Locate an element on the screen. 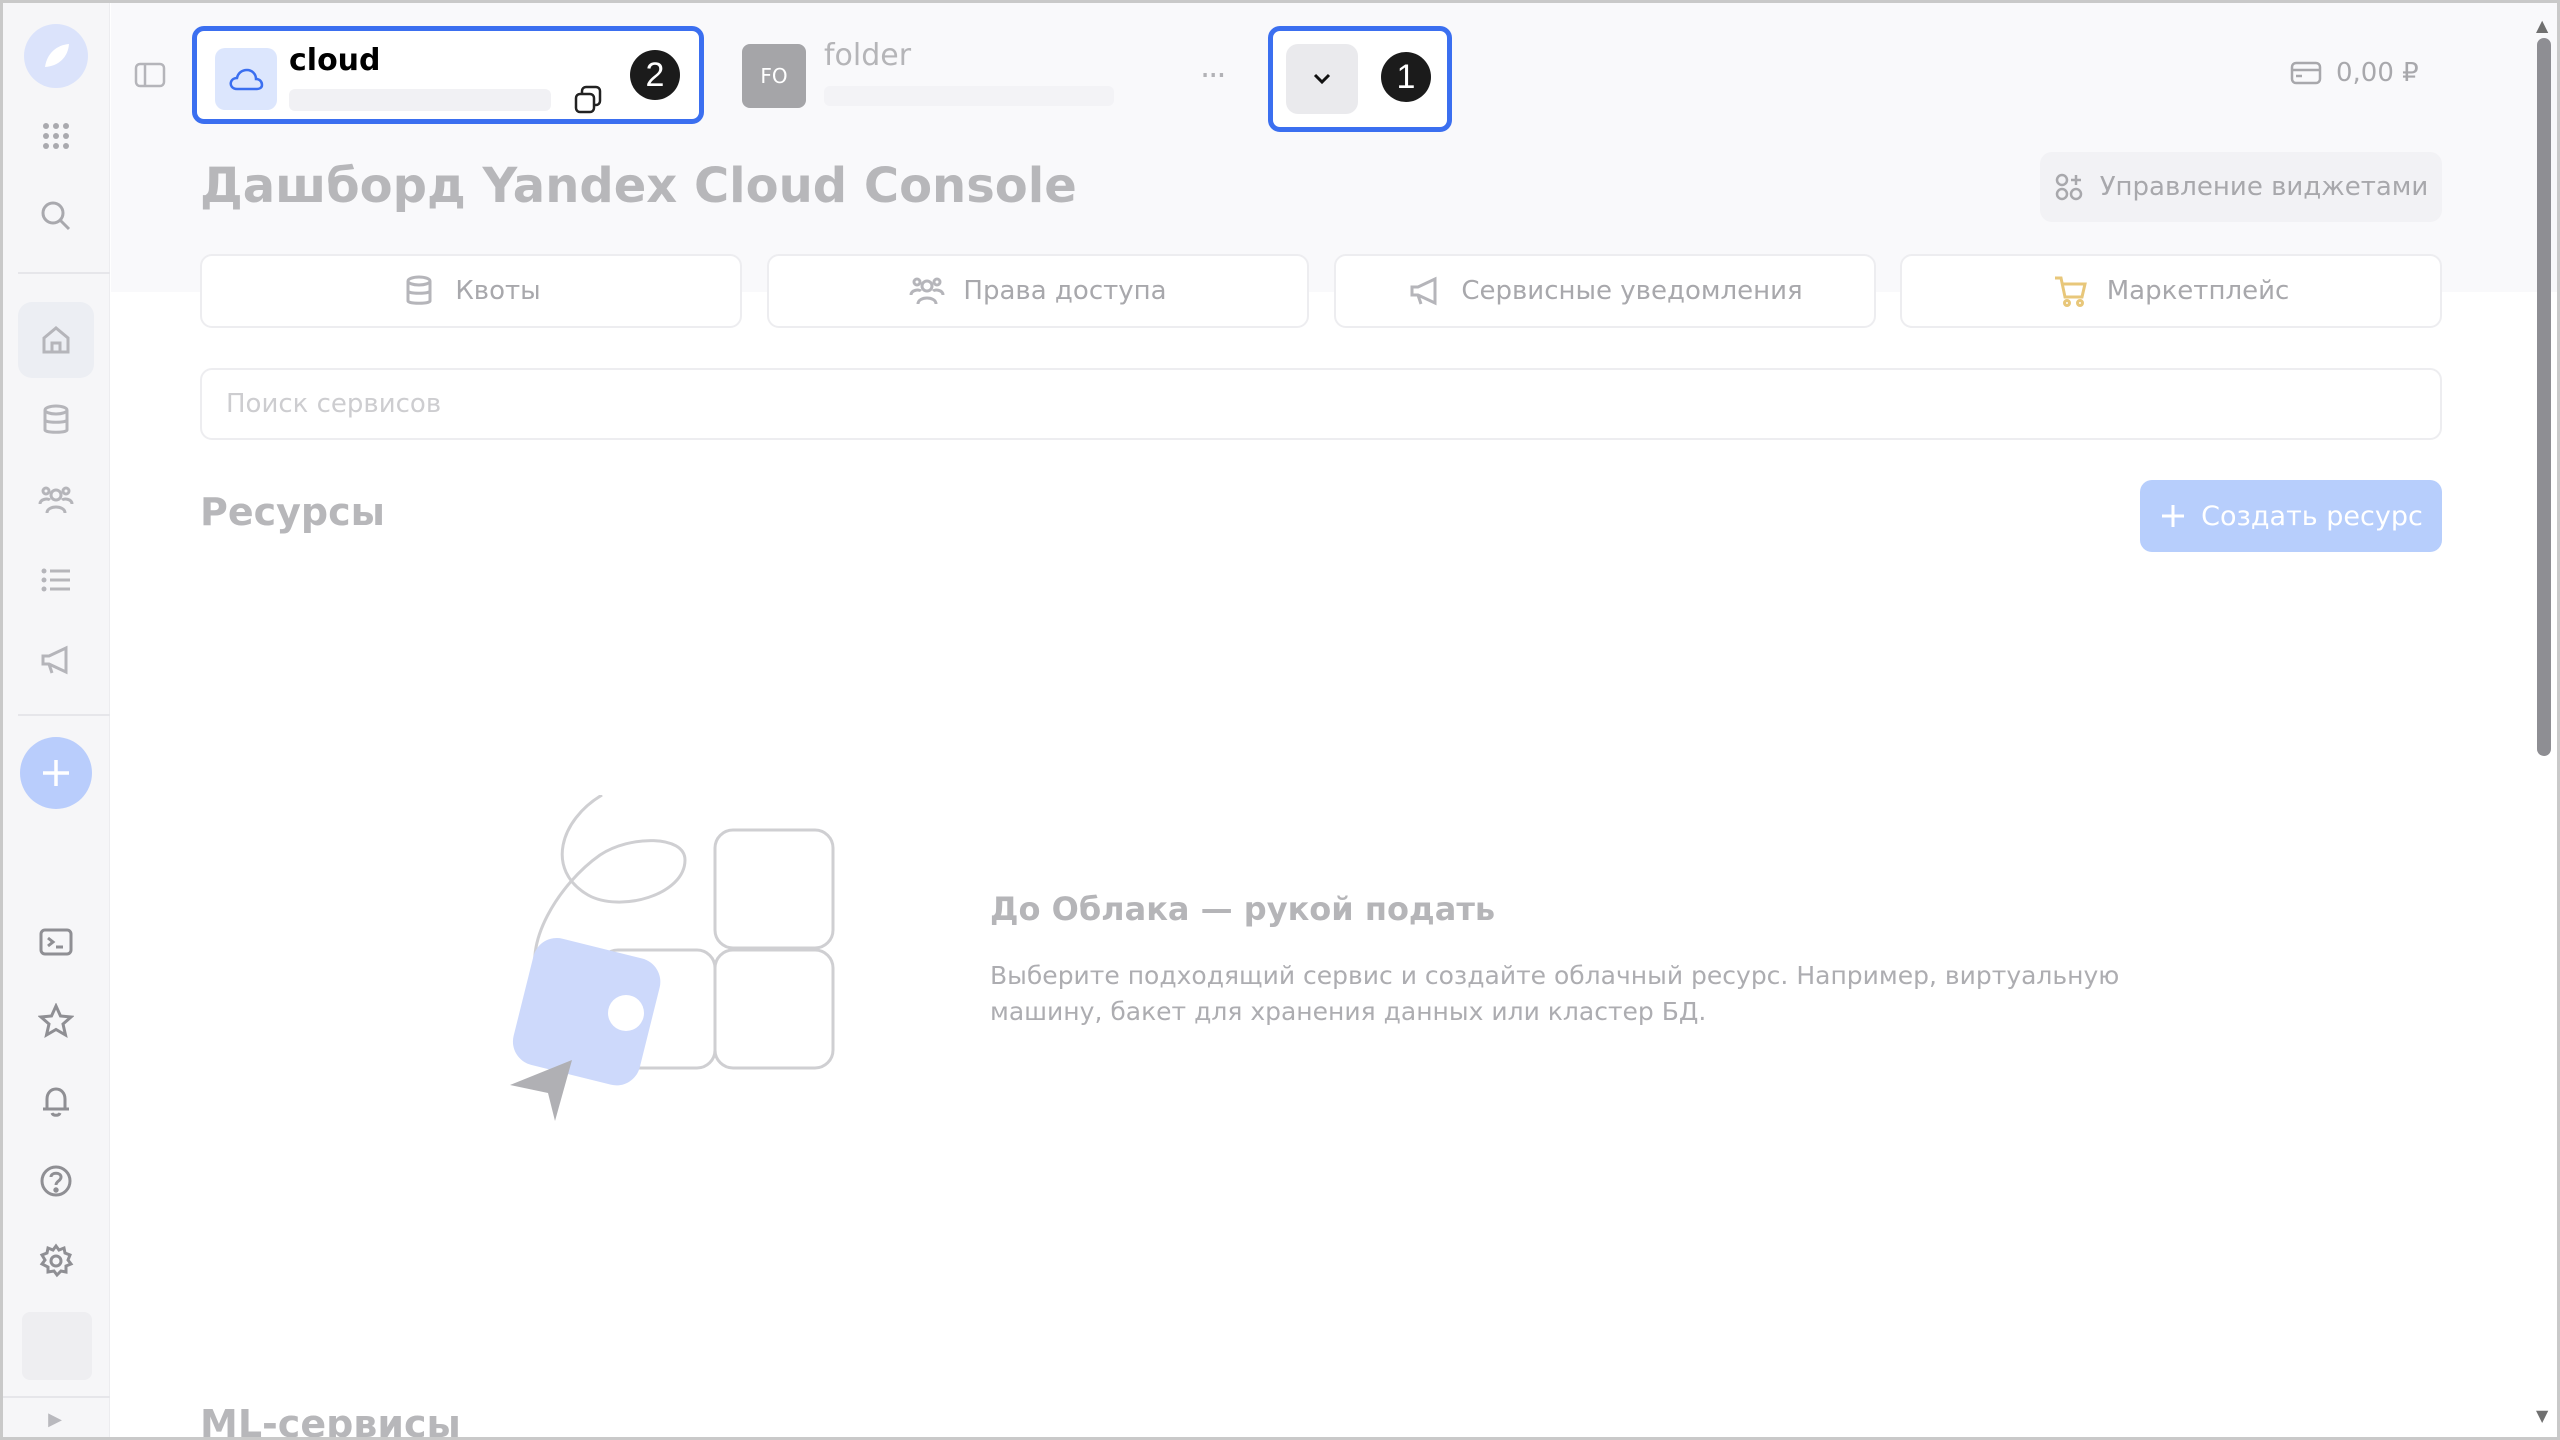 The width and height of the screenshot is (2560, 1440). tab-marketplace: Маркетплейс is located at coordinates (2171, 291).